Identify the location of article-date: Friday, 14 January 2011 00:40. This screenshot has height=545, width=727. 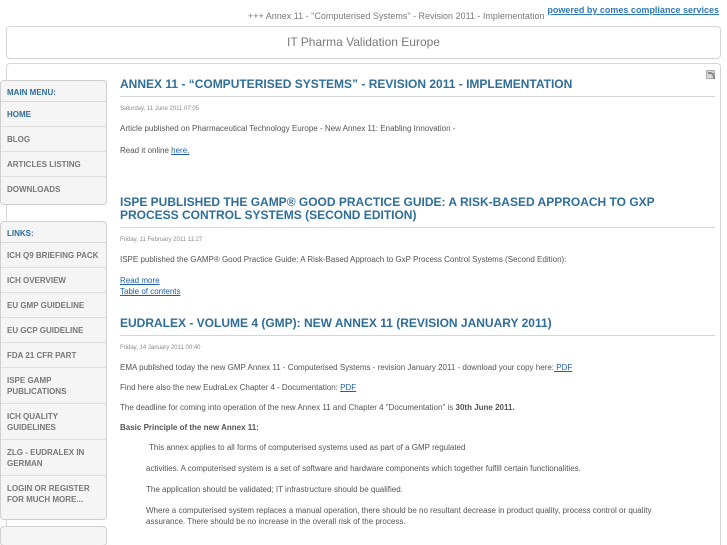
(160, 348).